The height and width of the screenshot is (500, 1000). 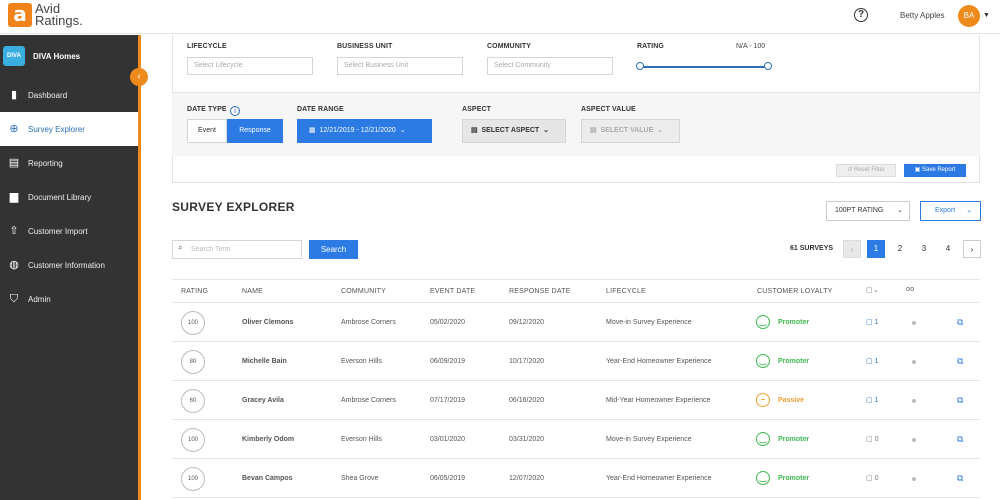 I want to click on help-icon: ?, so click(x=861, y=15).